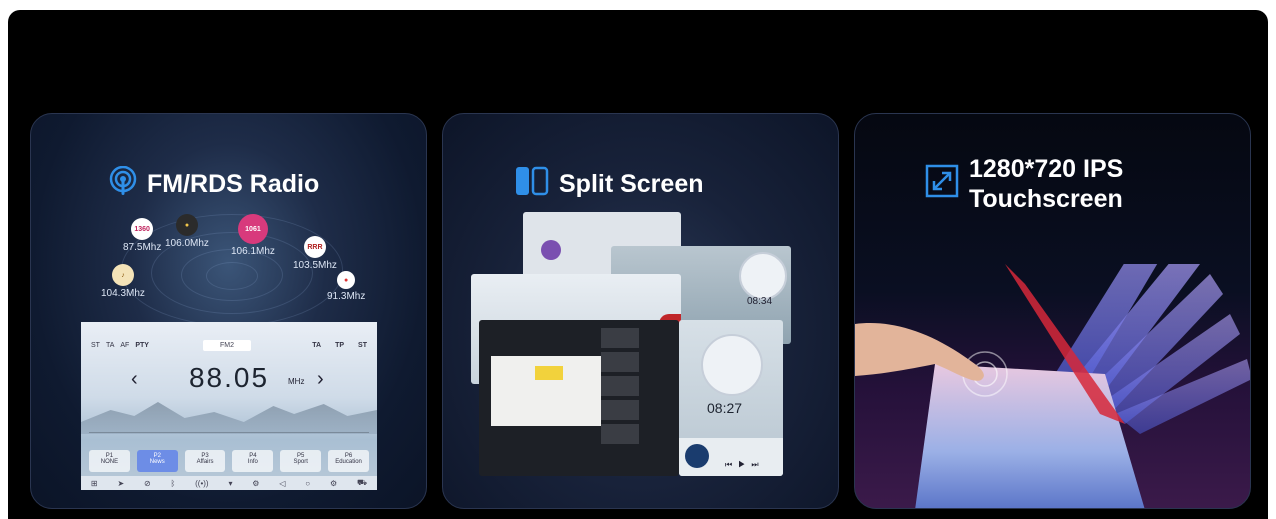 This screenshot has width=1276, height=519. What do you see at coordinates (532, 184) in the screenshot?
I see `split-screen-icon` at bounding box center [532, 184].